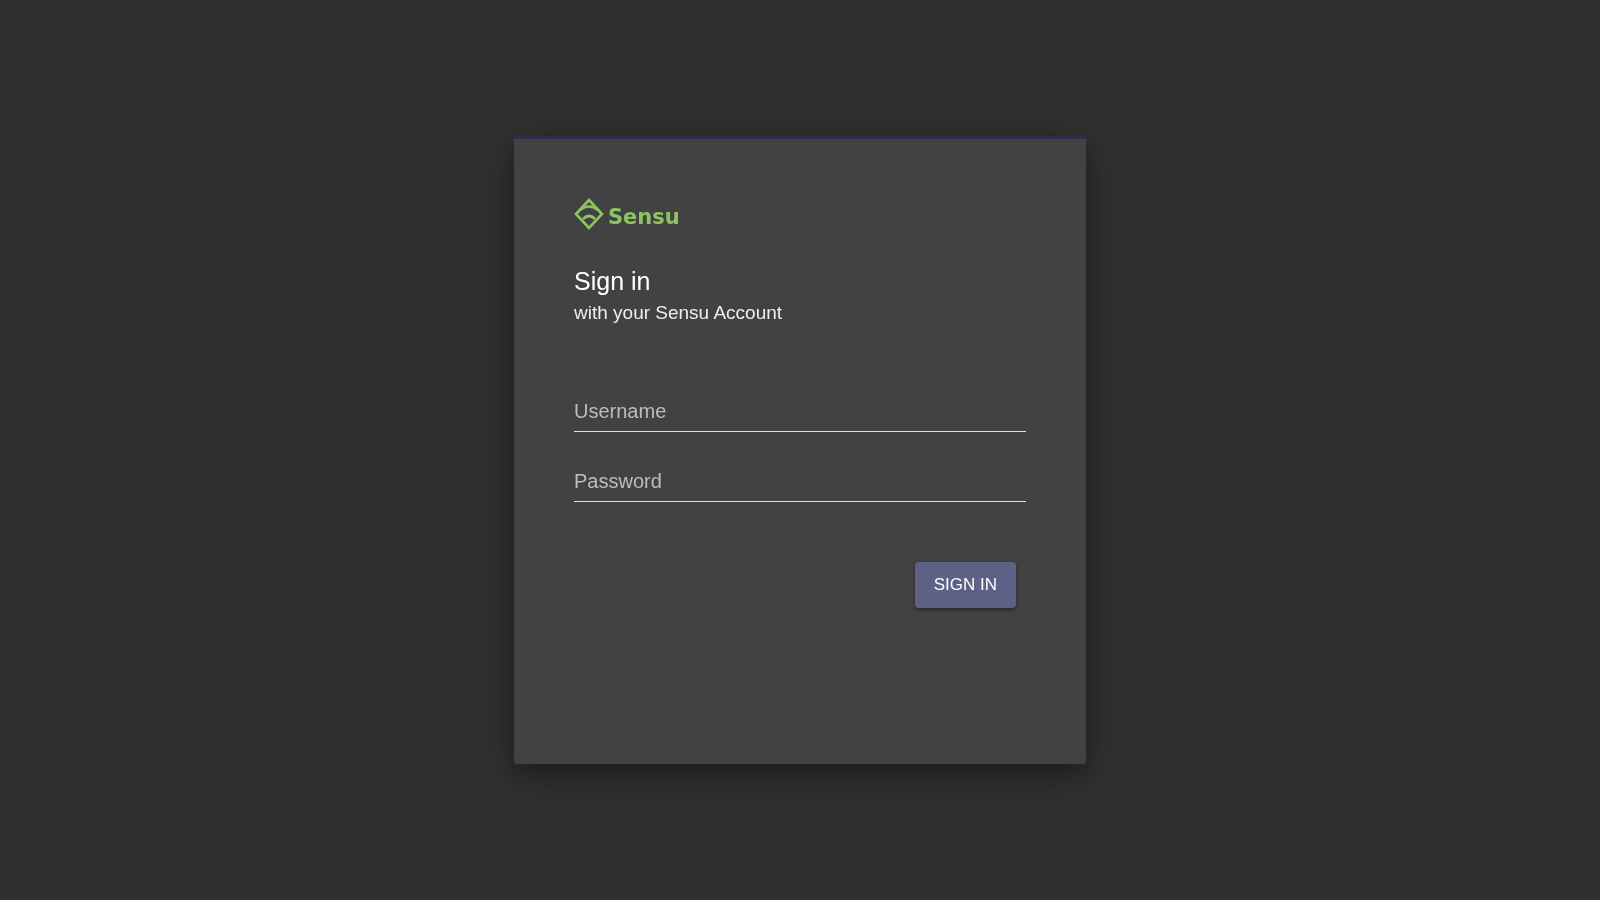 The height and width of the screenshot is (900, 1600). I want to click on sign-in-button: SIGN IN, so click(965, 585).